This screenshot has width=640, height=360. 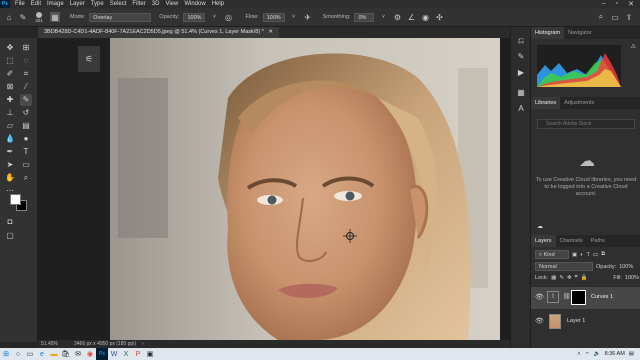 I want to click on brush-tool-active-icon: ✎, so click(x=26, y=100).